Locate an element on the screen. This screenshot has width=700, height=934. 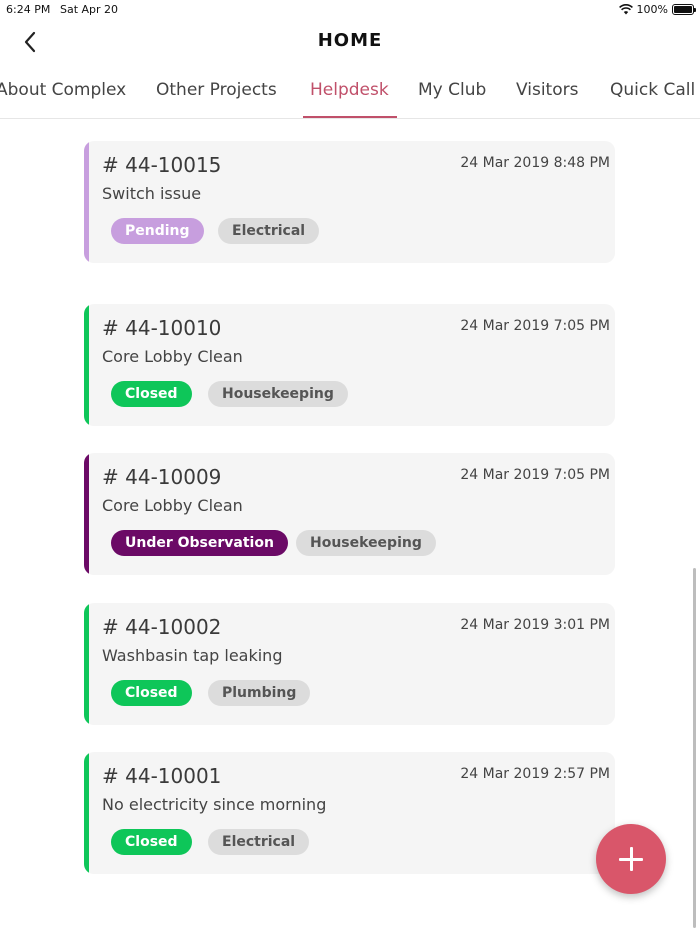
status-indicators: 100% is located at coordinates (657, 9).